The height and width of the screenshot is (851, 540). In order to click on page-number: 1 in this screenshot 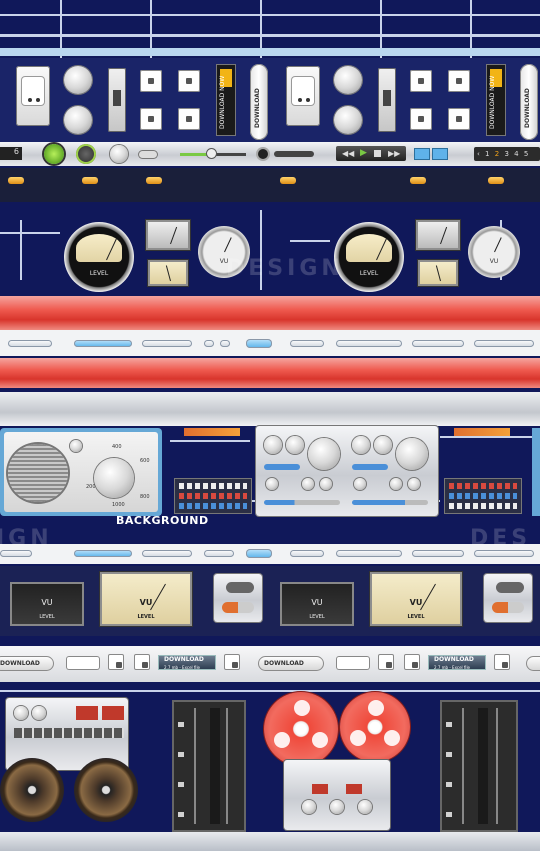, I will do `click(487, 154)`.